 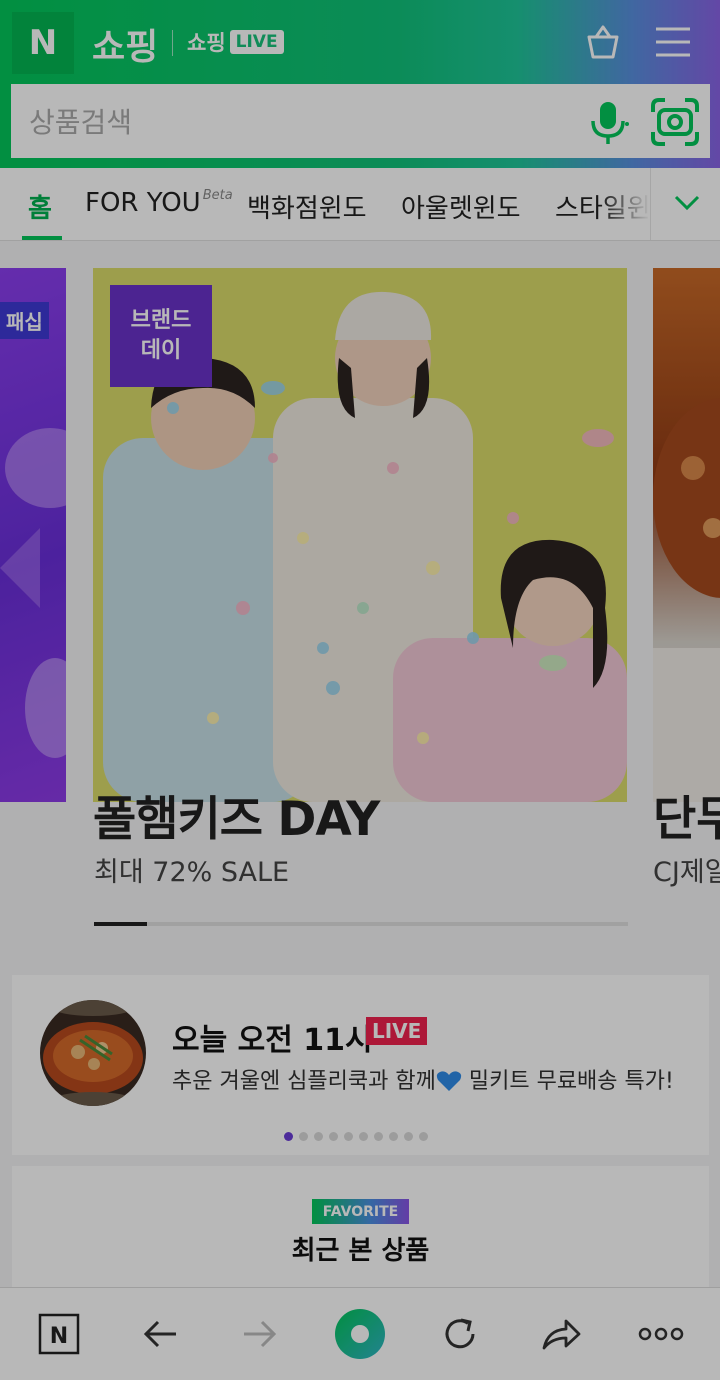 I want to click on search-box, so click(x=360, y=121).